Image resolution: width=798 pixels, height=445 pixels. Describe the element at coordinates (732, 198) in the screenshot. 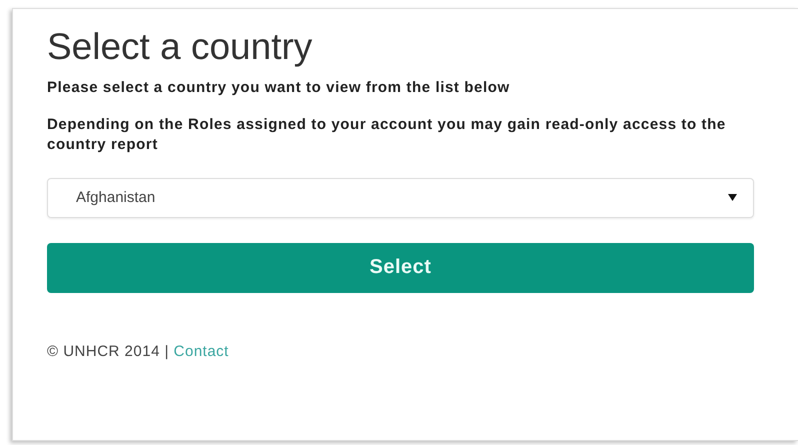

I see `caret-icon` at that location.